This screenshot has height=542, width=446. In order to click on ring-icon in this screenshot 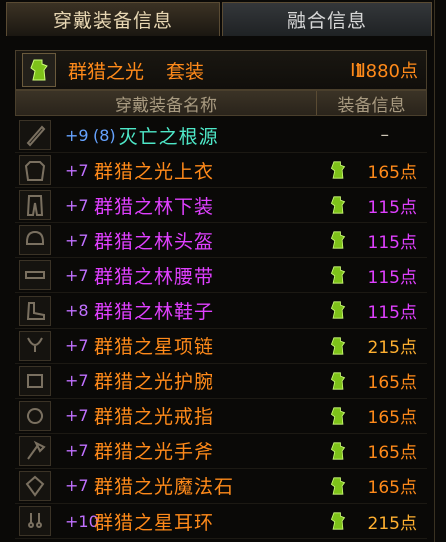, I will do `click(35, 415)`.